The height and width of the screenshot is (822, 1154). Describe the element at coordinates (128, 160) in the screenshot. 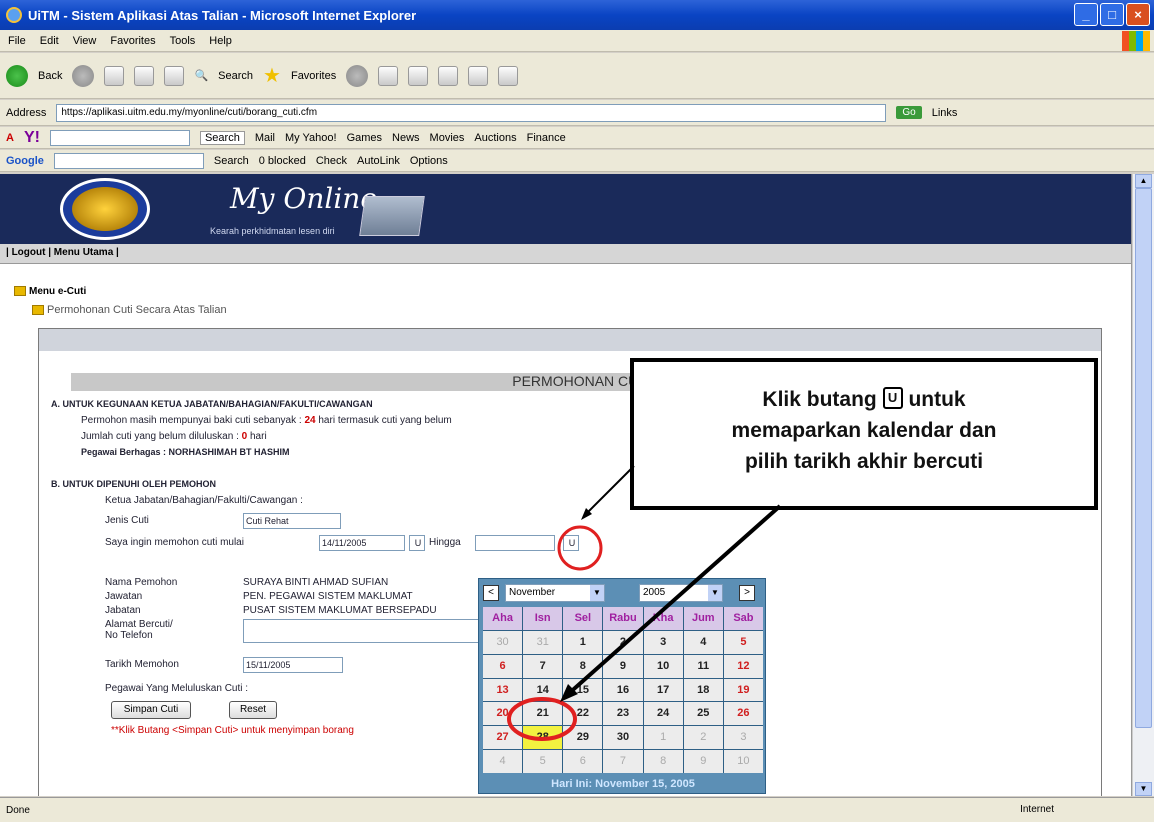

I see `google-search-input` at that location.